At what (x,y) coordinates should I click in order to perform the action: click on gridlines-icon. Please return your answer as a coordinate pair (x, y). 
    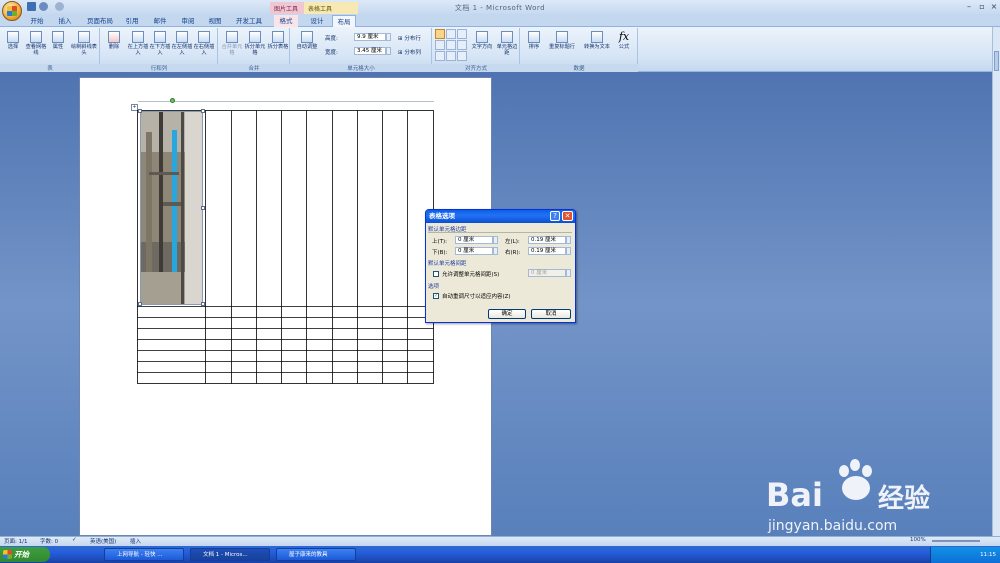
    Looking at the image, I should click on (36, 37).